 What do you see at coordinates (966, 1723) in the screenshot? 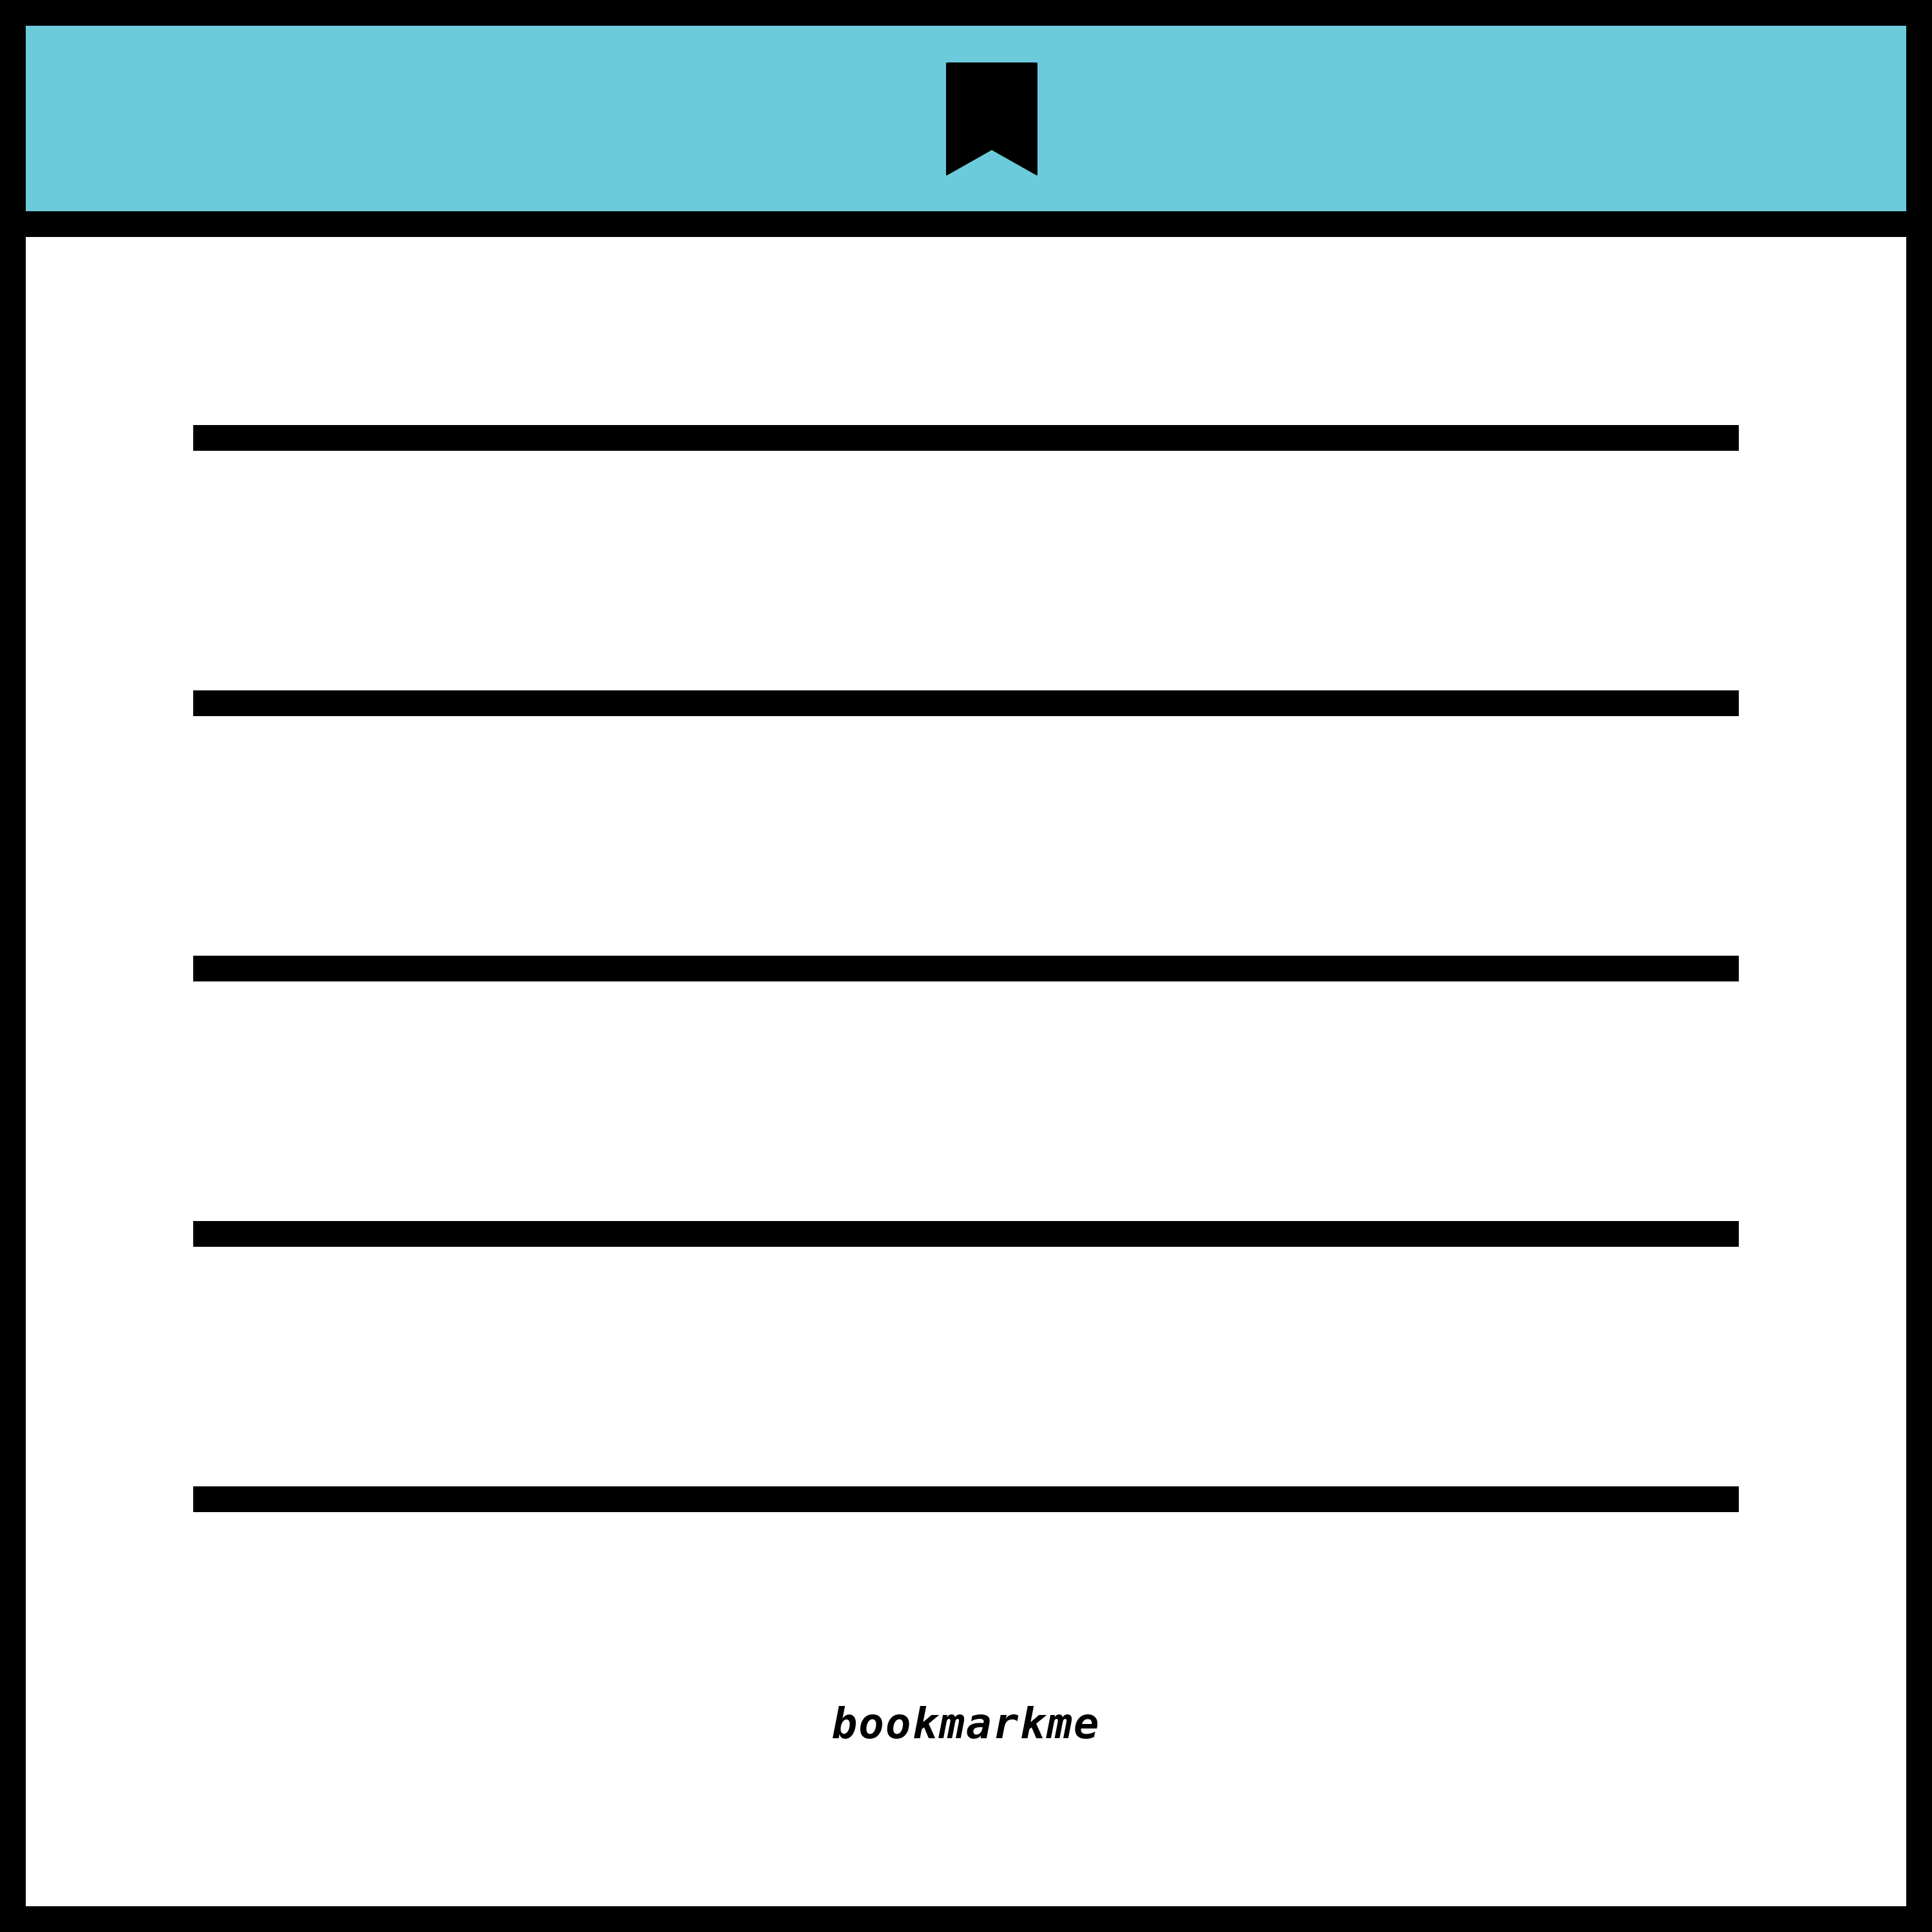
I see `brand-wordmark: bookmarkme` at bounding box center [966, 1723].